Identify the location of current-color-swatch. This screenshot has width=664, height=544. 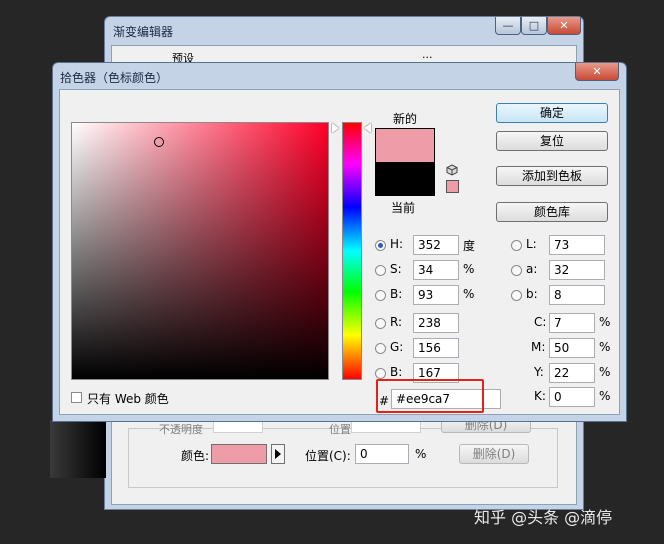
(405, 179).